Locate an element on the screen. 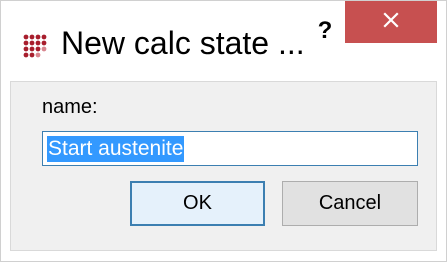 This screenshot has height=262, width=447. dot-cluster-icon is located at coordinates (37, 47).